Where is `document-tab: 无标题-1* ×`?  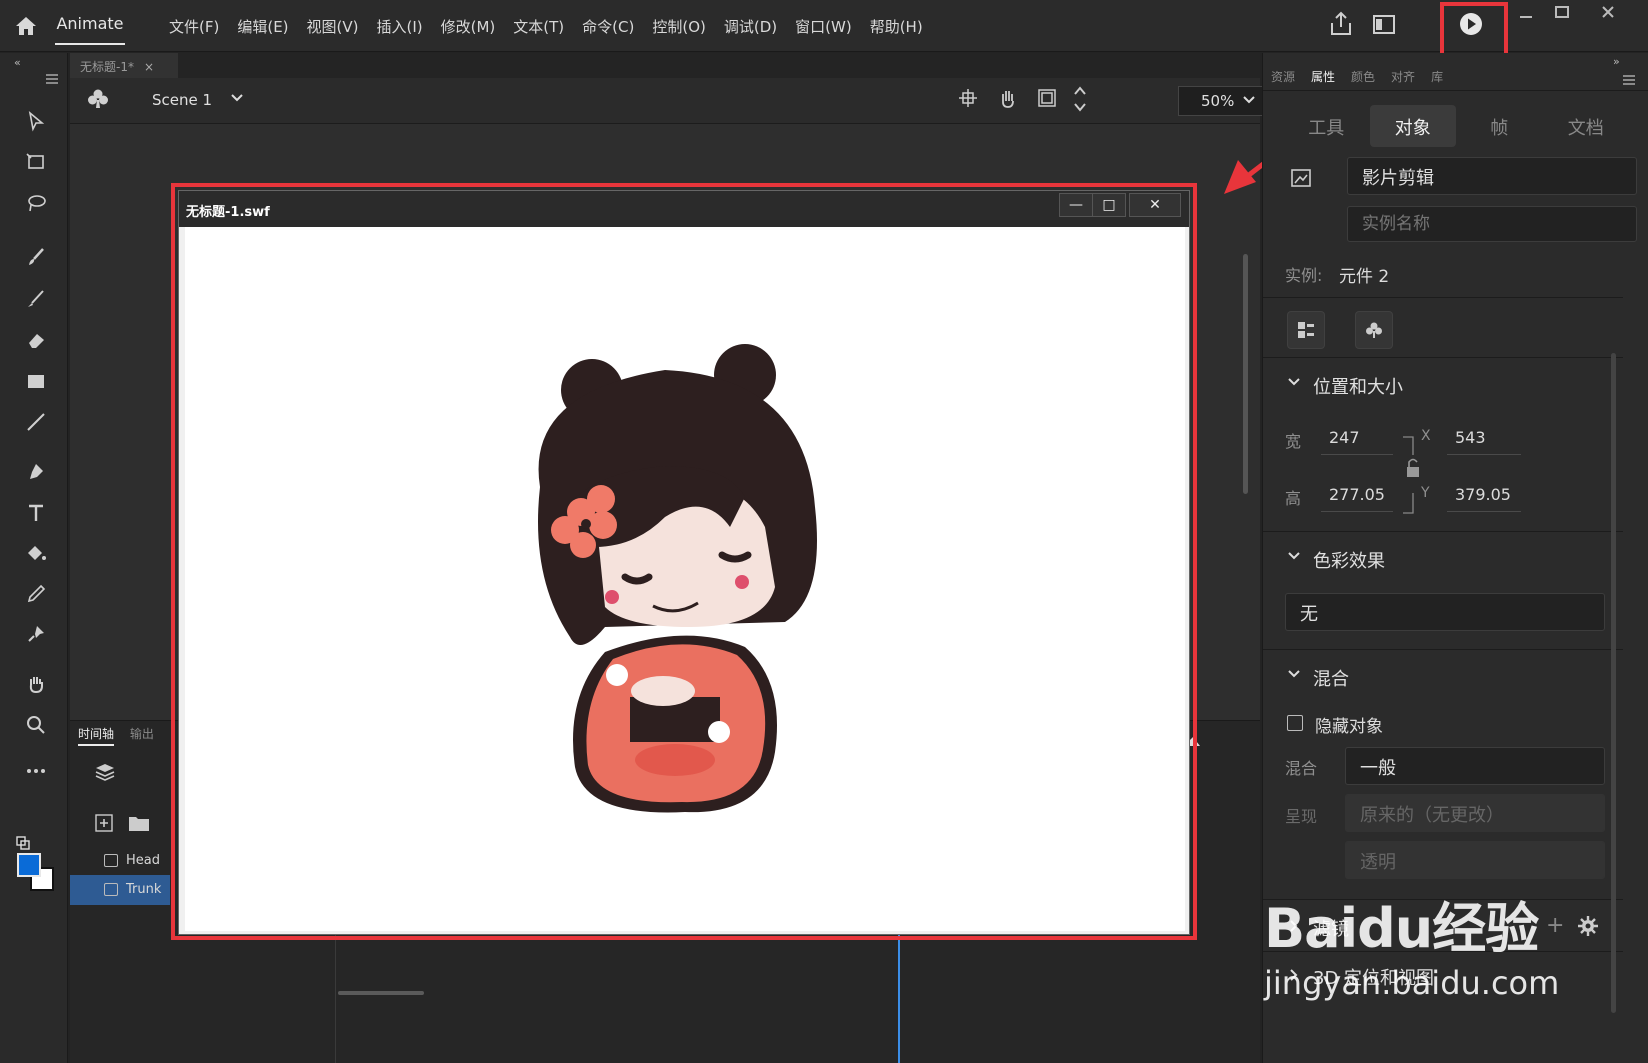 document-tab: 无标题-1* × is located at coordinates (124, 65).